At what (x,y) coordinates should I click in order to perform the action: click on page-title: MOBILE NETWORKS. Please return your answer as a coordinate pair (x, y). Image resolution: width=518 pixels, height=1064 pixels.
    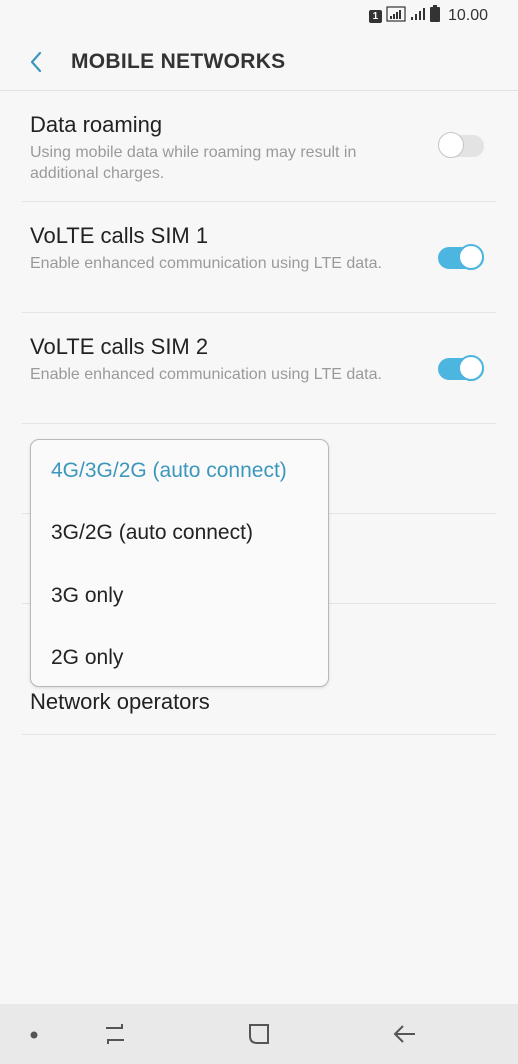
    Looking at the image, I should click on (178, 61).